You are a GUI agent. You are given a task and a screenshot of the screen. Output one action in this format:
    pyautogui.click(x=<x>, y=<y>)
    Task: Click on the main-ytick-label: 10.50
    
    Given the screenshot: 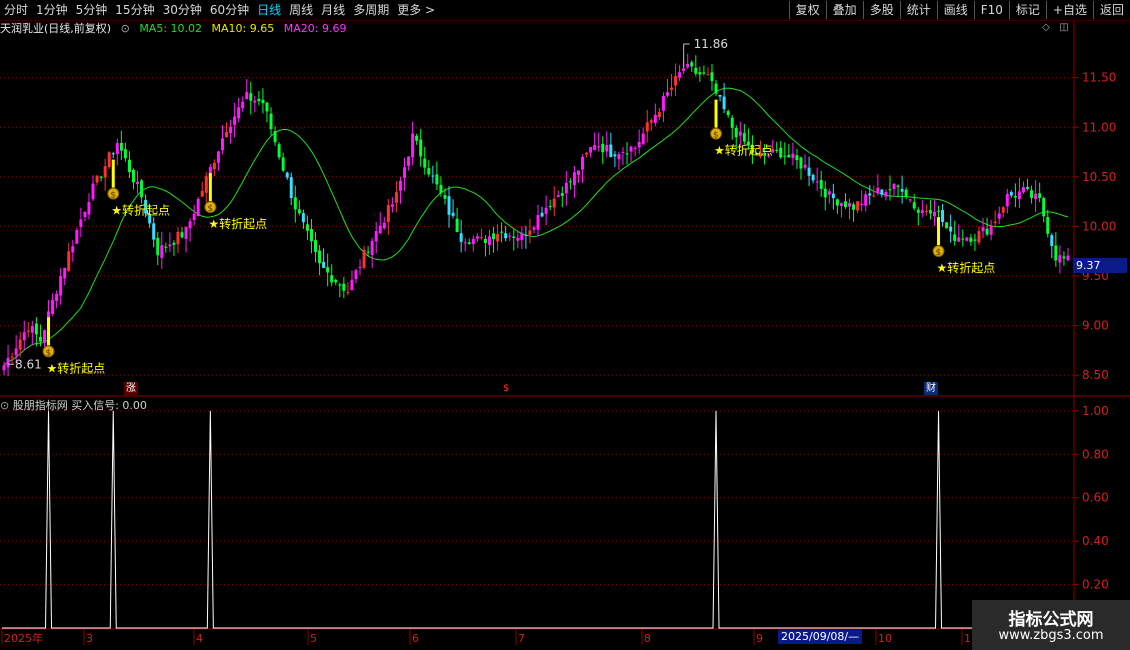 What is the action you would take?
    pyautogui.click(x=1099, y=177)
    